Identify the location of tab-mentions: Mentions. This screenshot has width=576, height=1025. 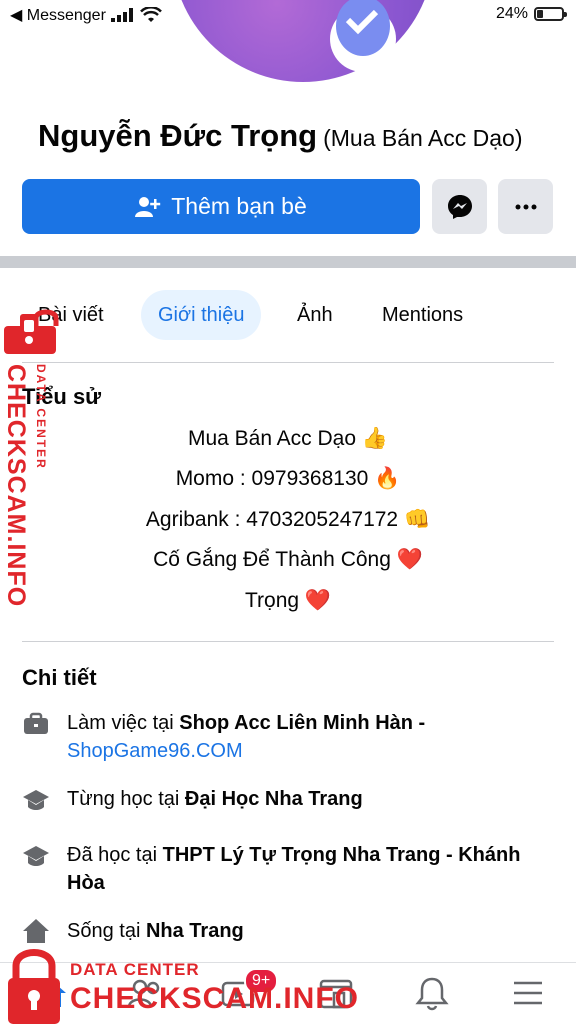
(422, 315).